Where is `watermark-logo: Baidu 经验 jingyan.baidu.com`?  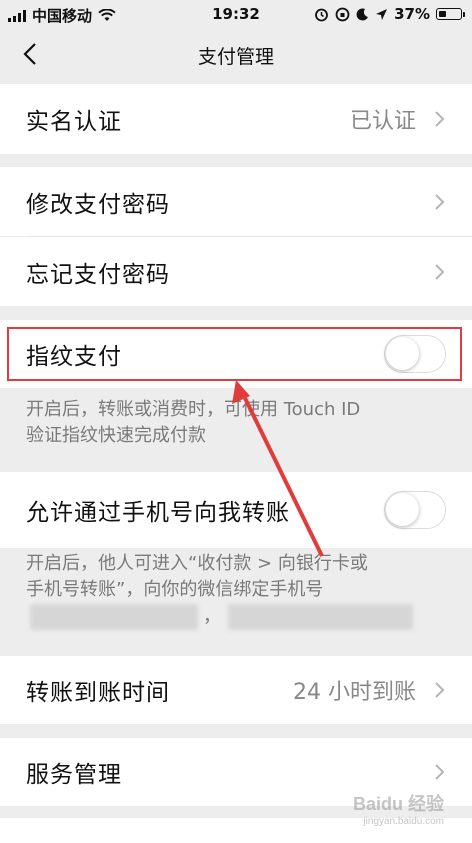
watermark-logo: Baidu 经验 jingyan.baidu.com is located at coordinates (398, 808).